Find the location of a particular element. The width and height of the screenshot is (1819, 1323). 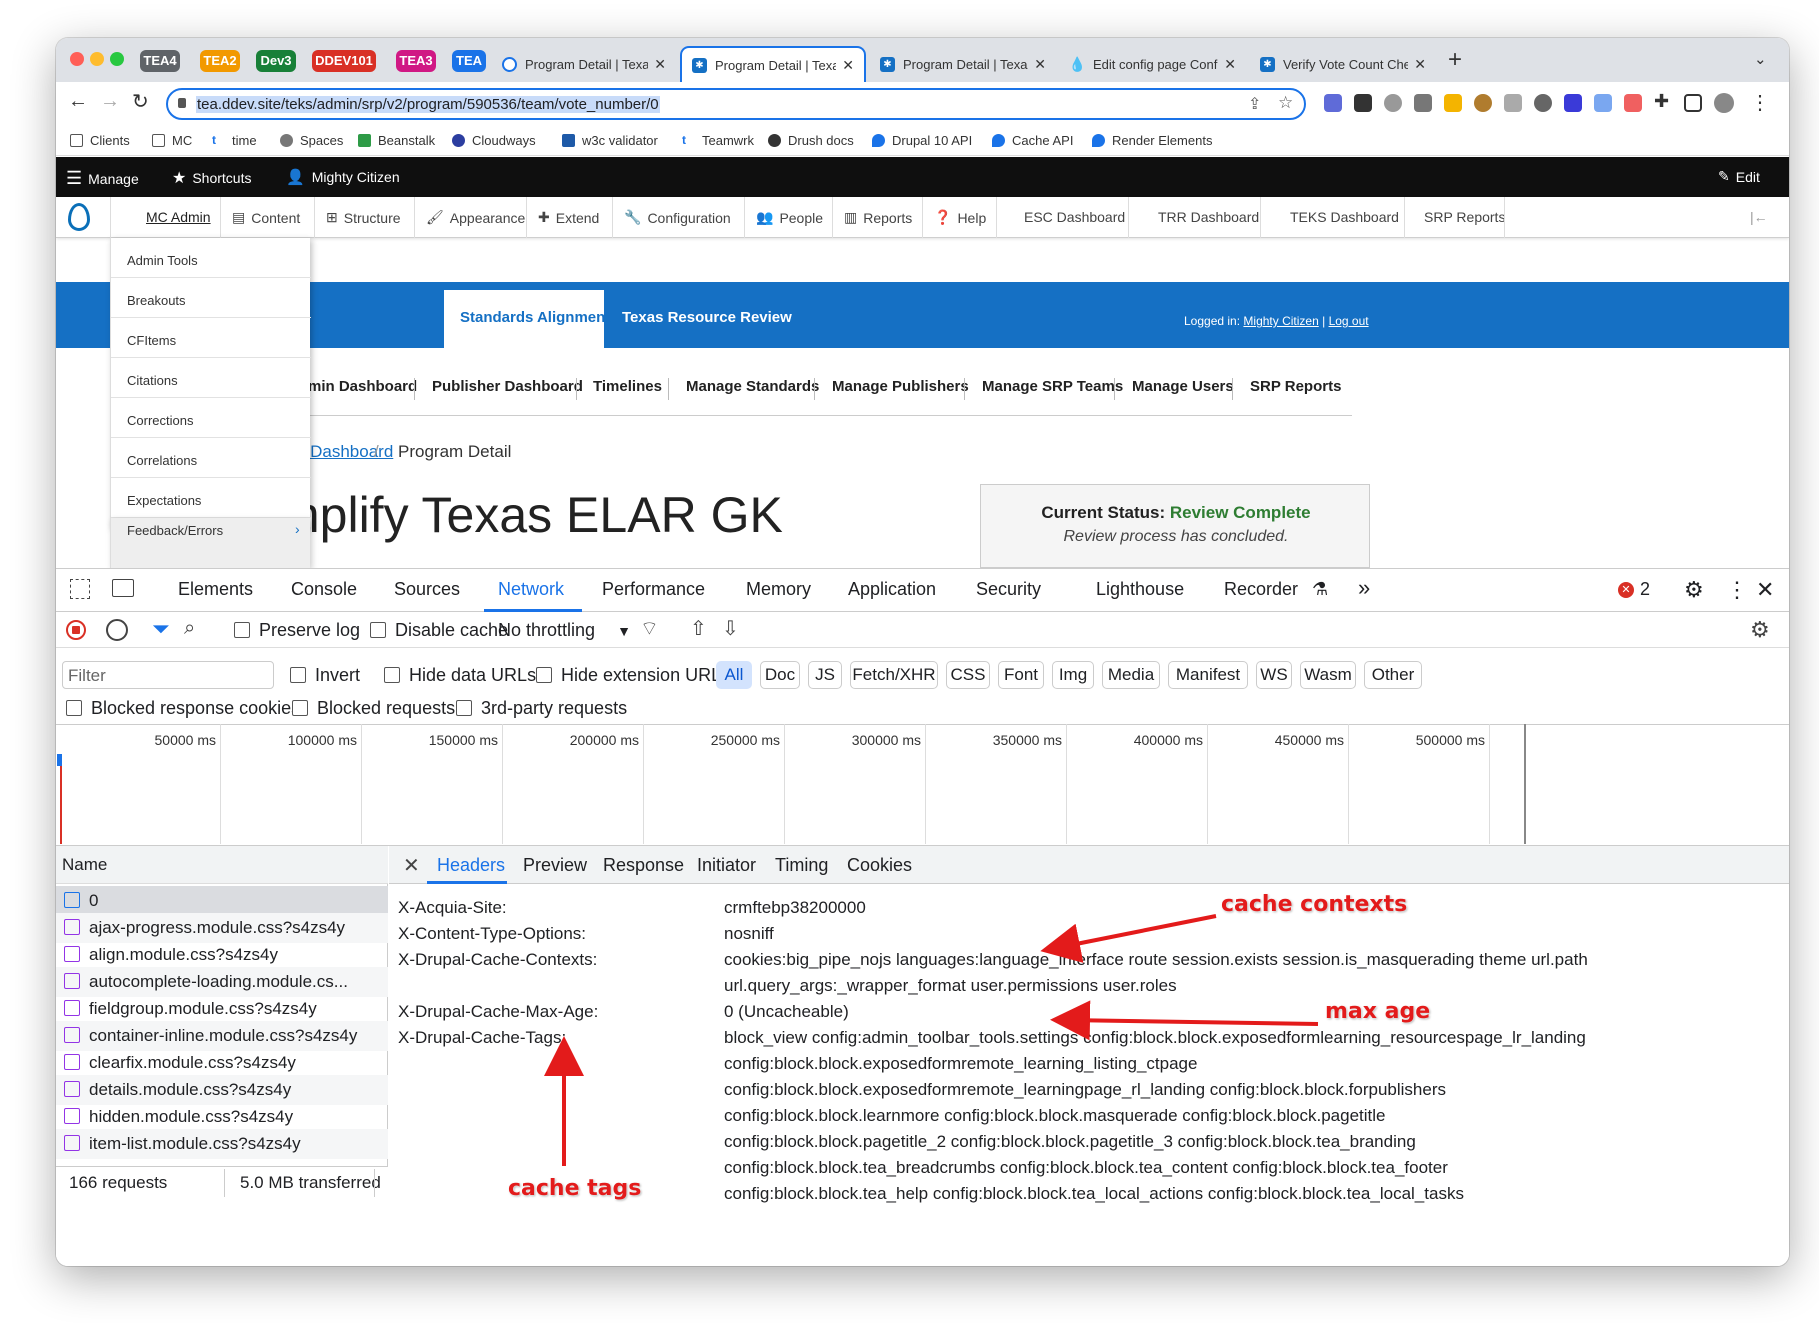

cache-contexts-annotation: cache contexts is located at coordinates (1314, 904).